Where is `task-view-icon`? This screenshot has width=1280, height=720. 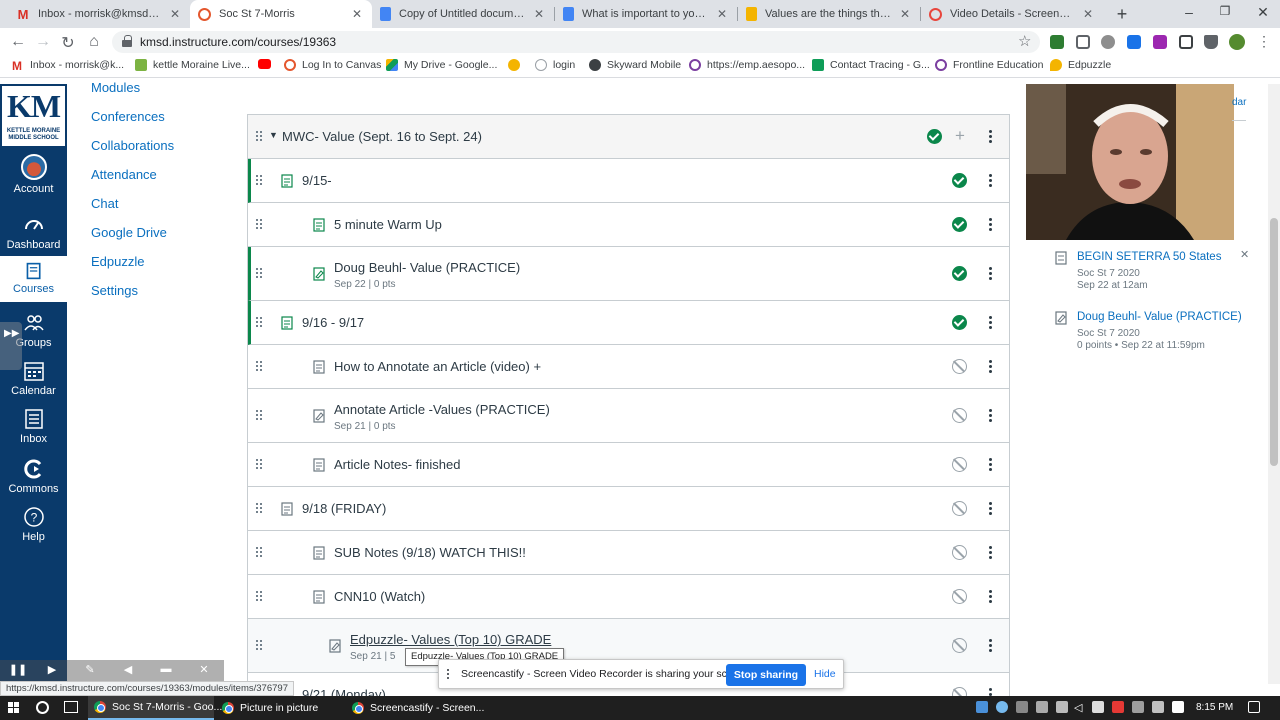 task-view-icon is located at coordinates (71, 707).